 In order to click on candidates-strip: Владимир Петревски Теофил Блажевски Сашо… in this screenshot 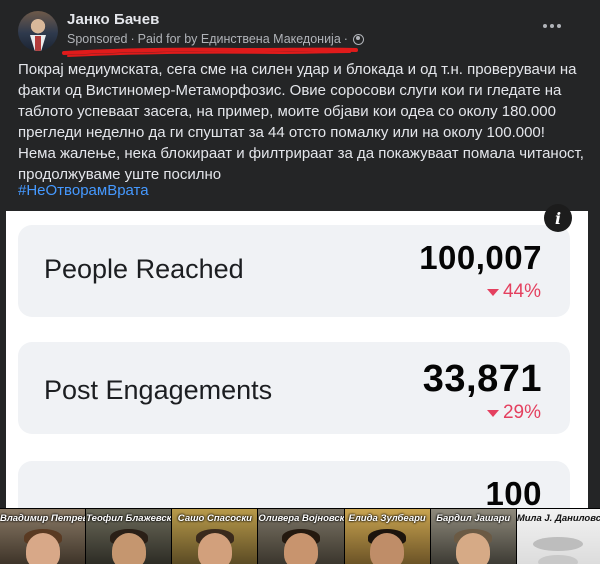, I will do `click(300, 536)`.